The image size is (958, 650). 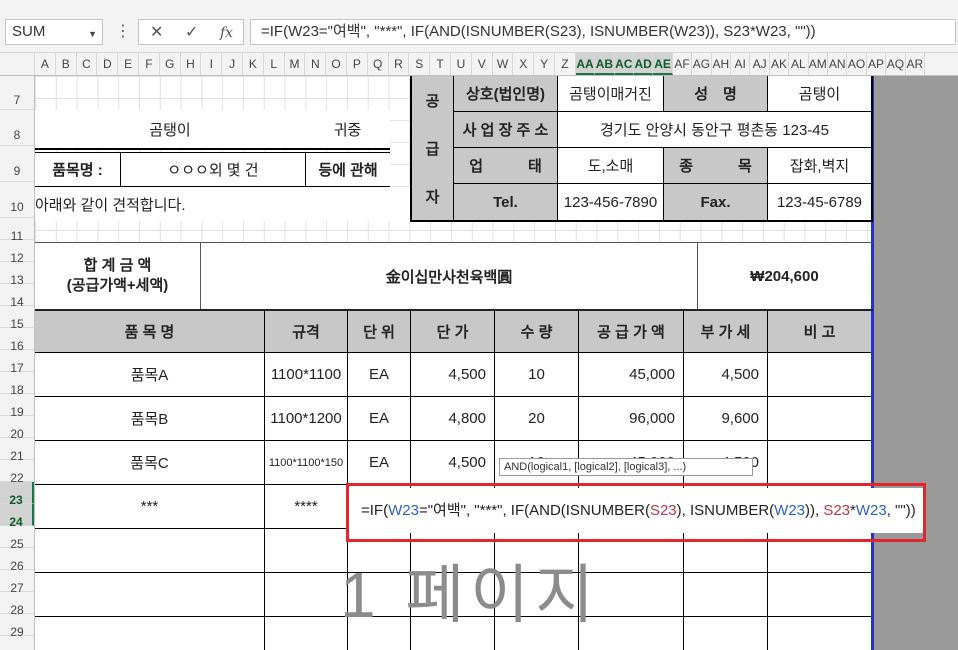 I want to click on row-header: 8, so click(x=17, y=128).